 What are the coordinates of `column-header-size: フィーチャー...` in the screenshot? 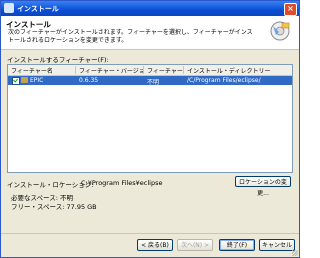 It's located at (164, 70).